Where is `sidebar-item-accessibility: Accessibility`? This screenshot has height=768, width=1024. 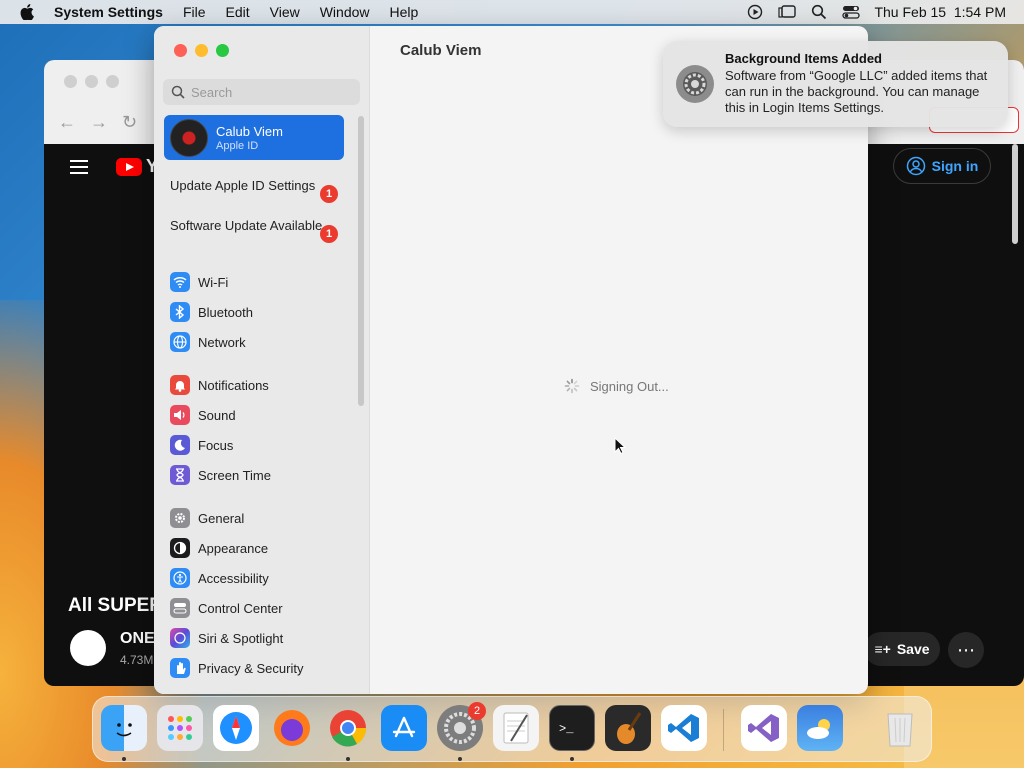 sidebar-item-accessibility: Accessibility is located at coordinates (219, 578).